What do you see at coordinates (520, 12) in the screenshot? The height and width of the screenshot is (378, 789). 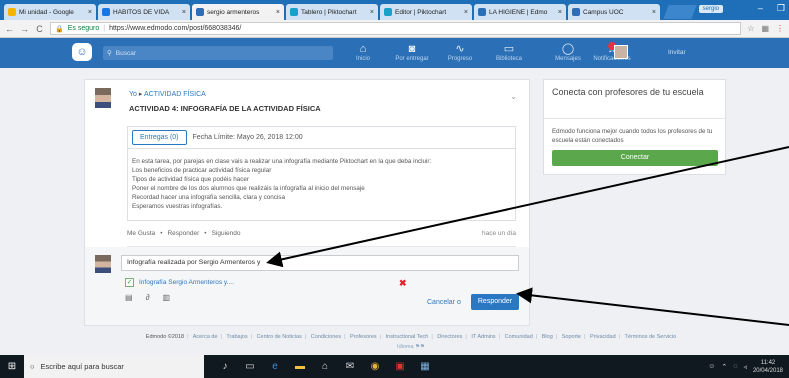 I see `browser-tab: LA HIGIENE | Edmo ×` at bounding box center [520, 12].